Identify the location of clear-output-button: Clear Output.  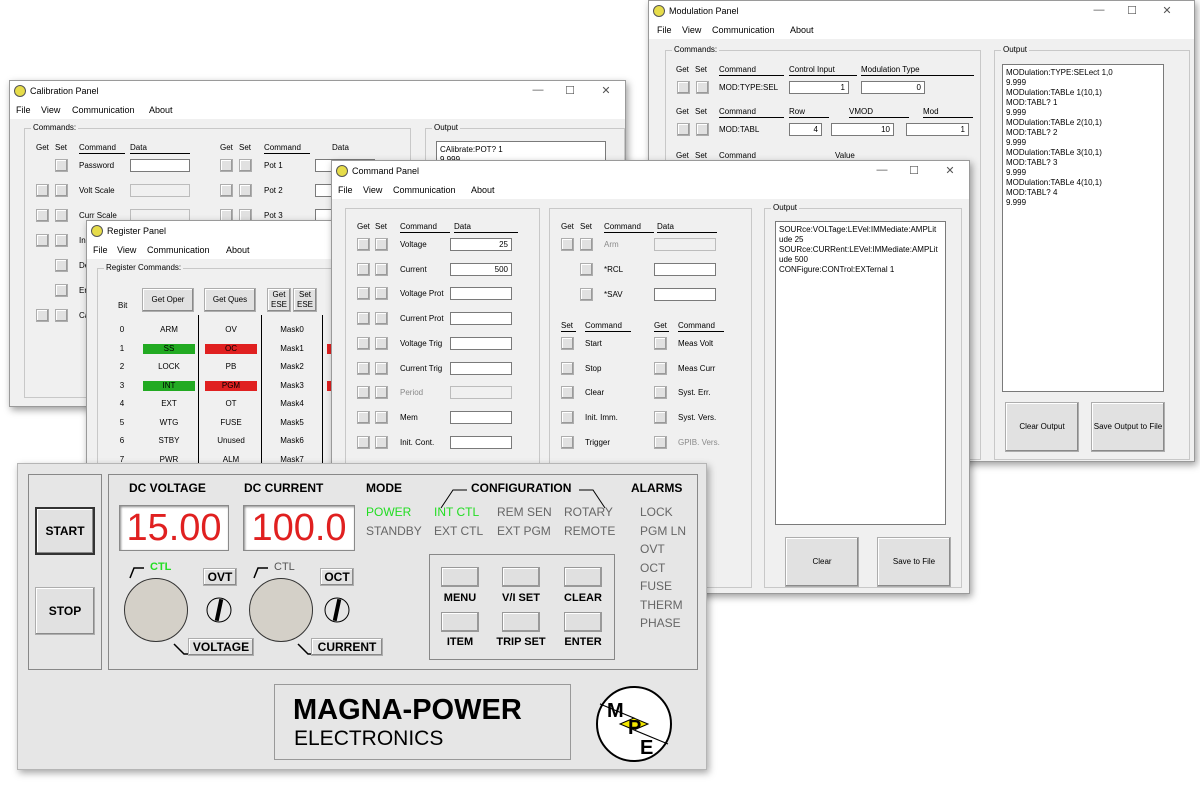
(1042, 427).